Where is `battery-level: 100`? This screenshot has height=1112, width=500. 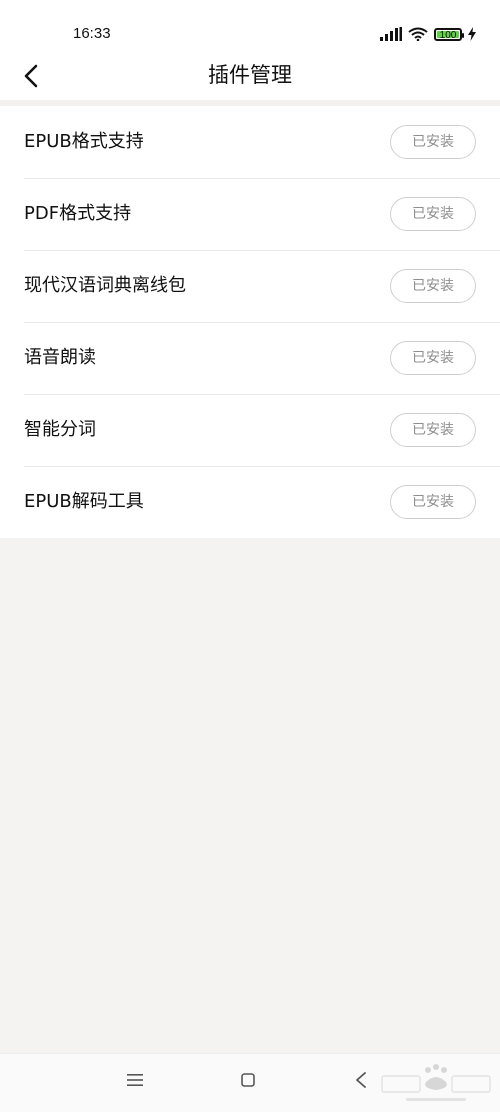 battery-level: 100 is located at coordinates (448, 35).